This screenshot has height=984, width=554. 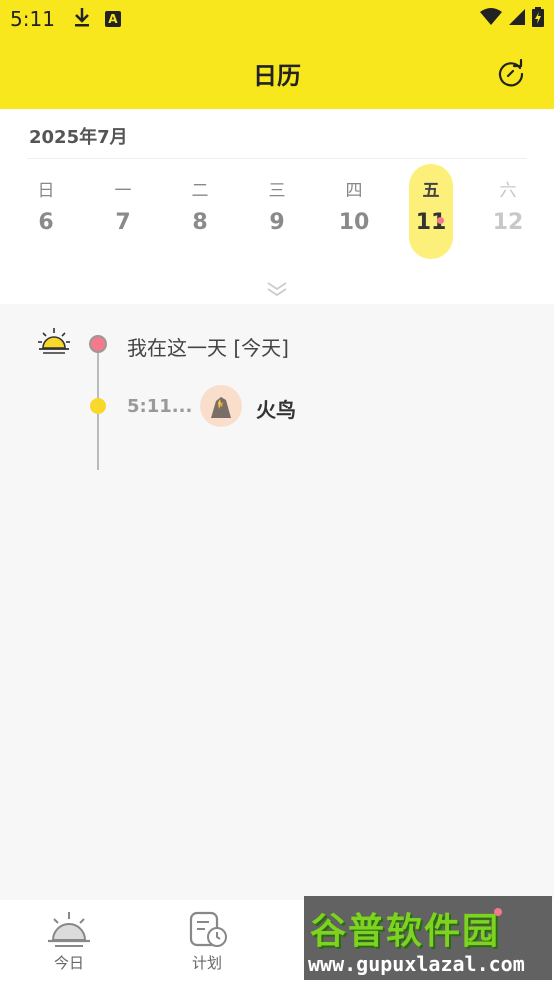 I want to click on watermark-title: 谷普软件园, so click(x=405, y=931).